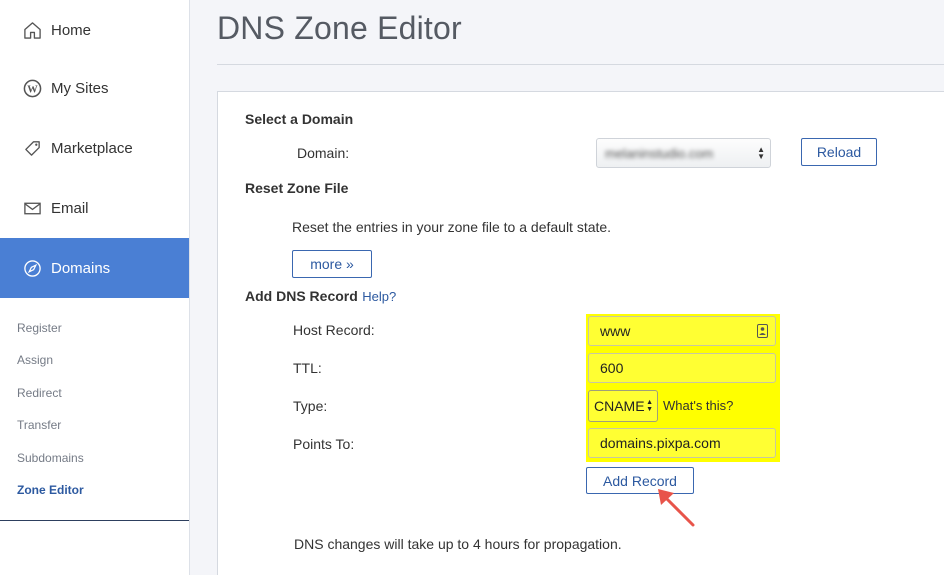 This screenshot has height=575, width=944. I want to click on host-record-label: Host Record:, so click(334, 330).